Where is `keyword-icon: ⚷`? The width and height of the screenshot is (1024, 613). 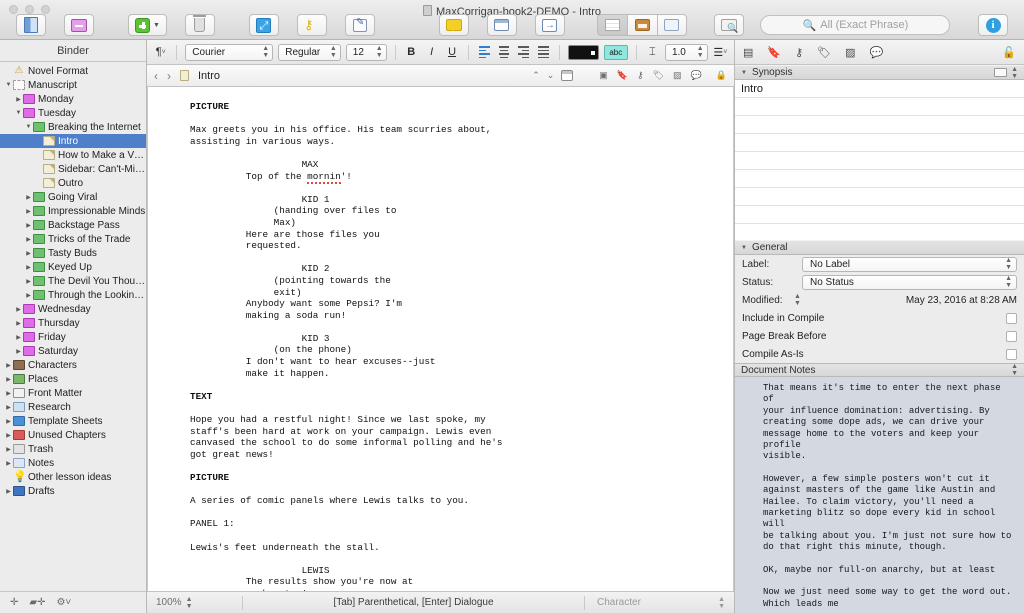 keyword-icon: ⚷ is located at coordinates (640, 75).